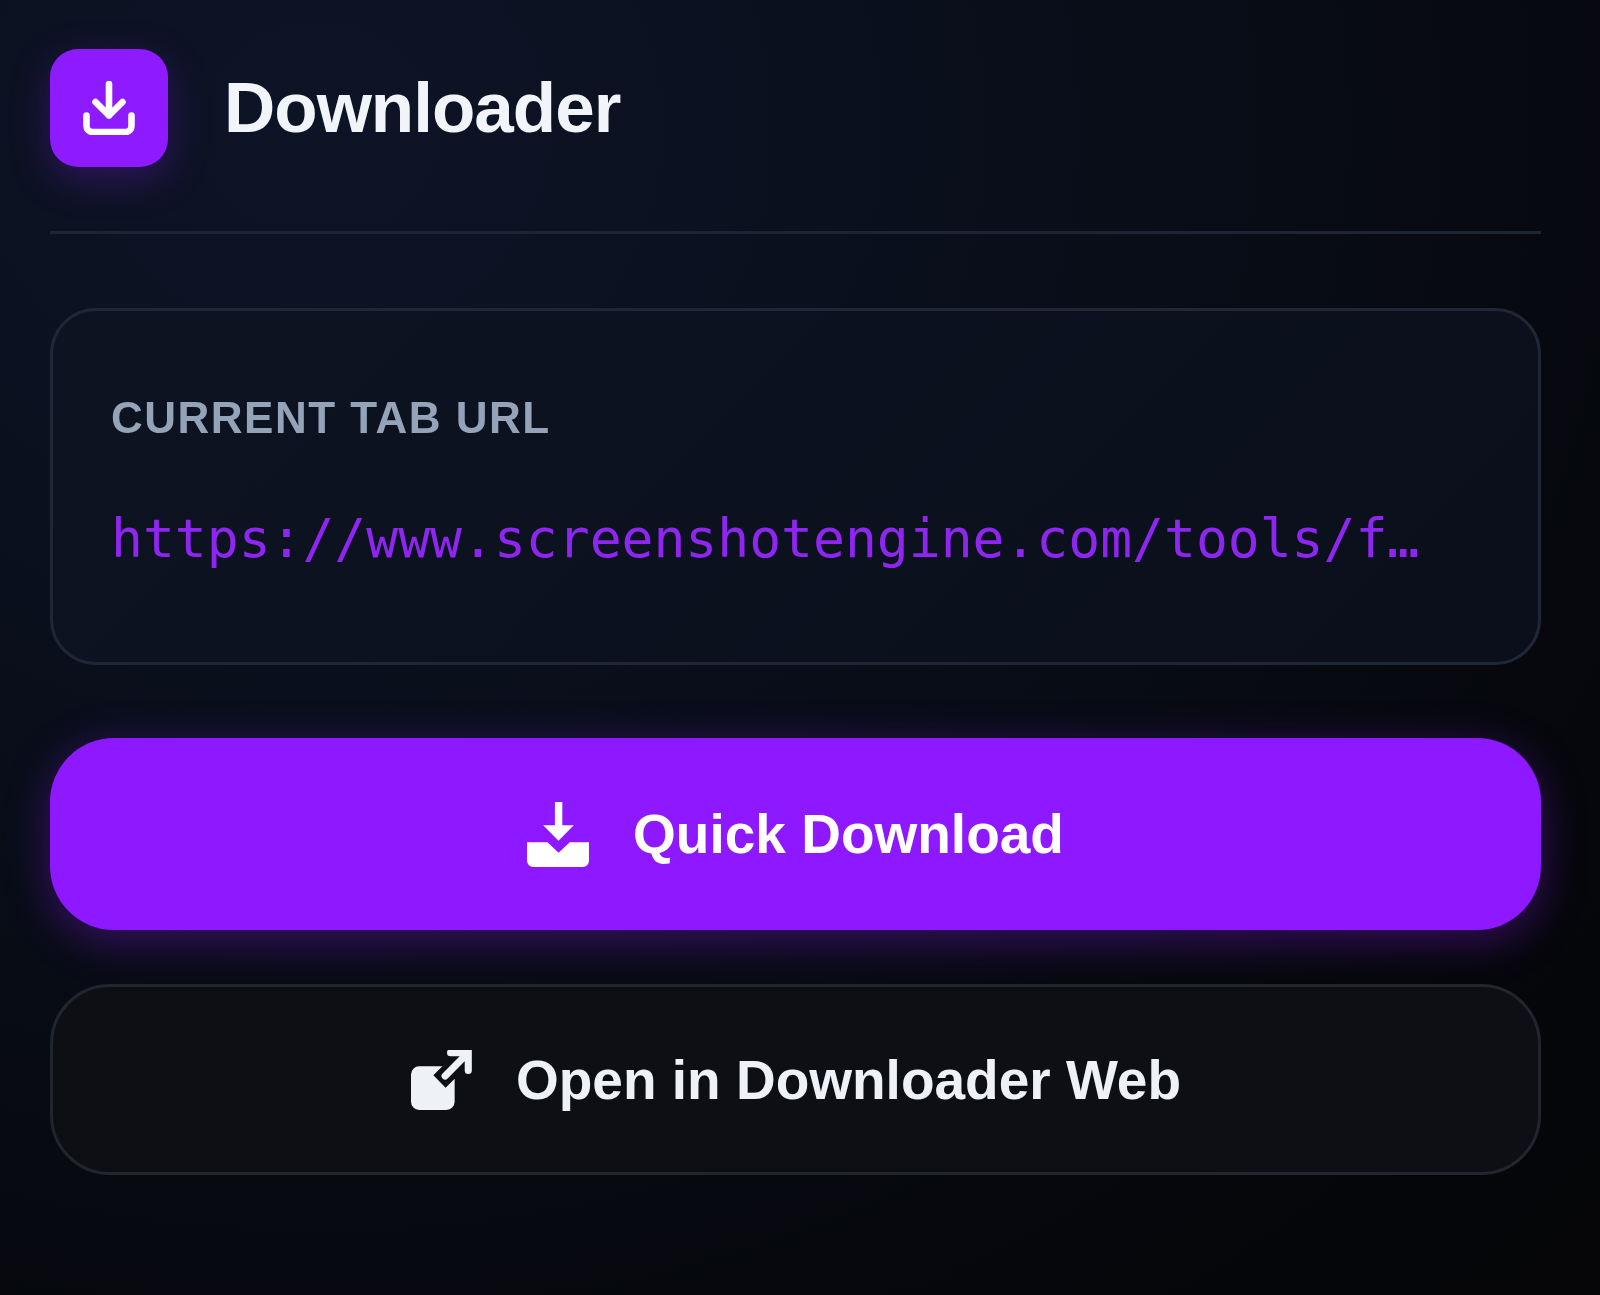 The image size is (1600, 1295). Describe the element at coordinates (795, 1079) in the screenshot. I see `open-web-button: Open in Downloader Web` at that location.